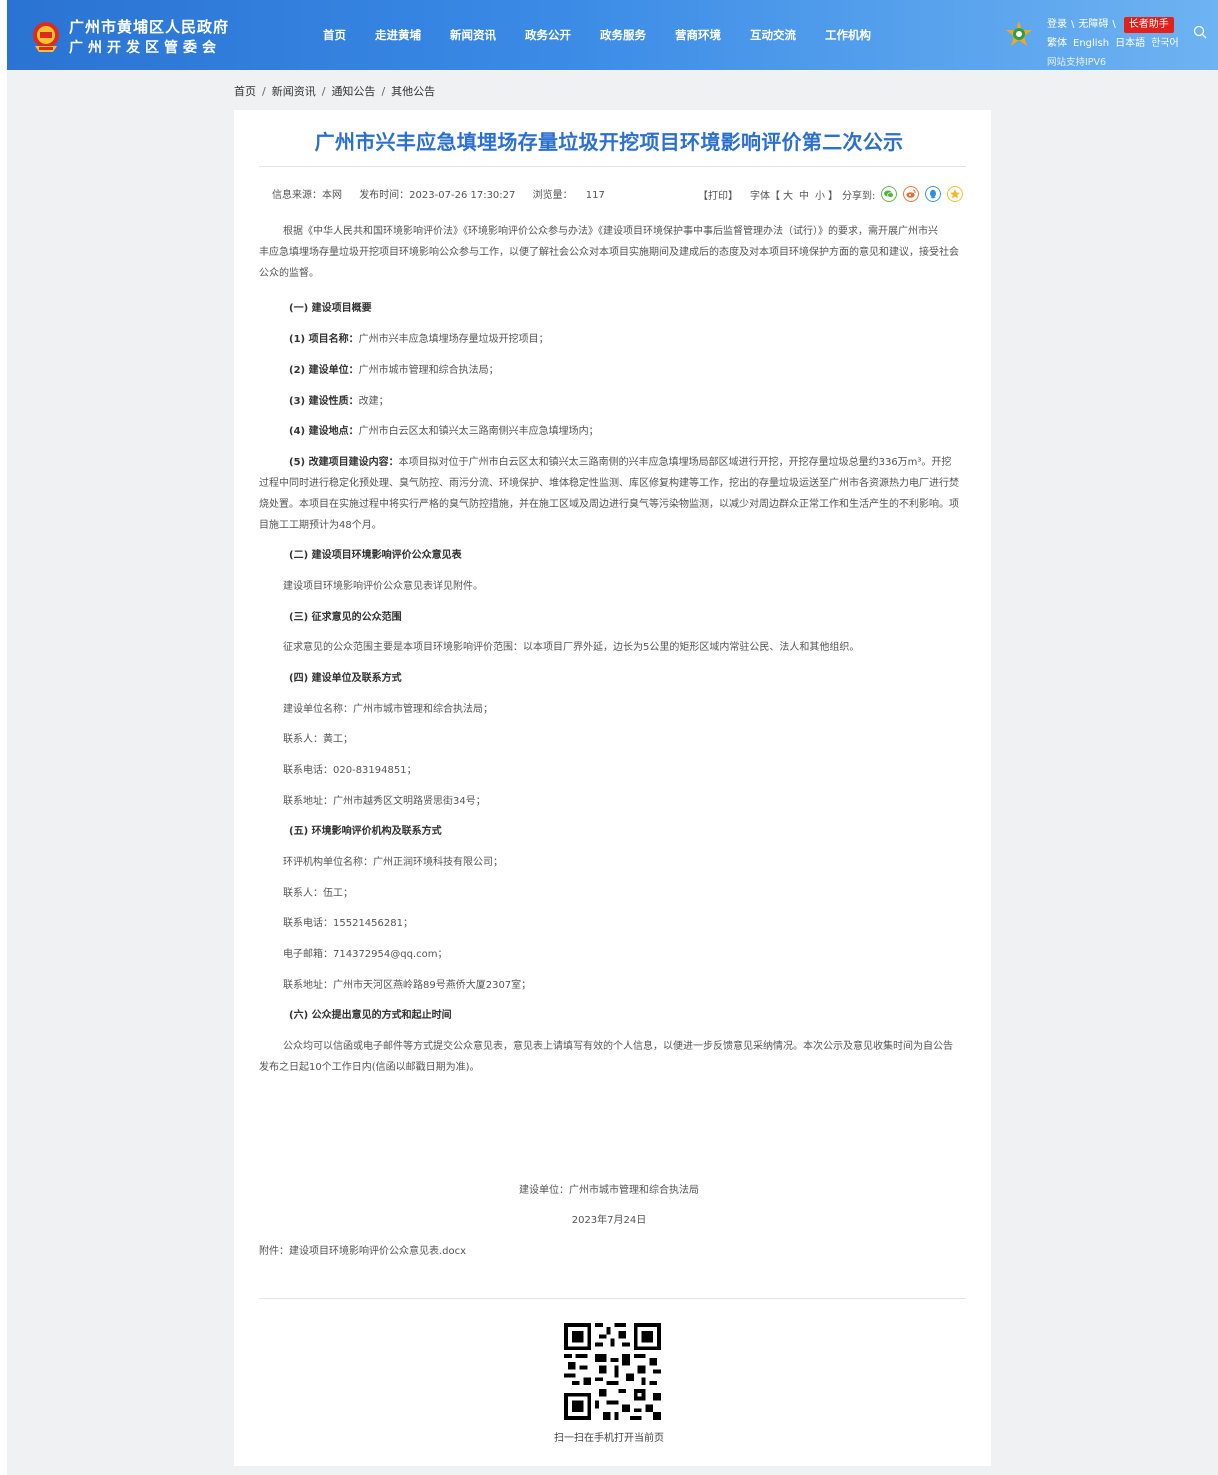  I want to click on section5-unit: 环评机构单位名称：广州正润环境科技有限公司；, so click(393, 862).